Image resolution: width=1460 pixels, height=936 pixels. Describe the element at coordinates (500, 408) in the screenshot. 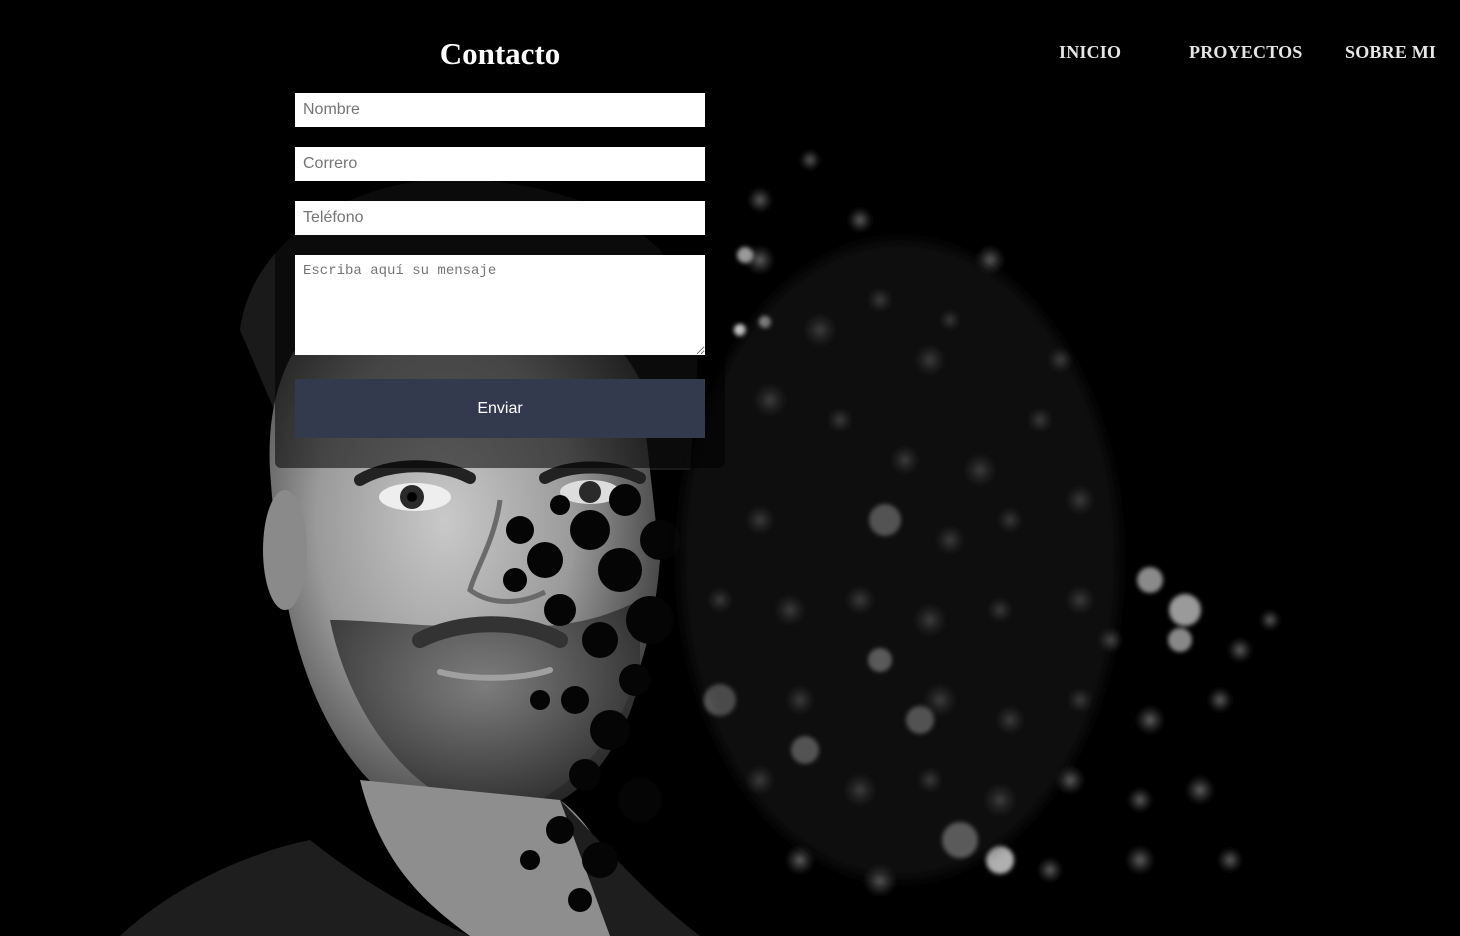

I see `send-button: Enviar` at that location.